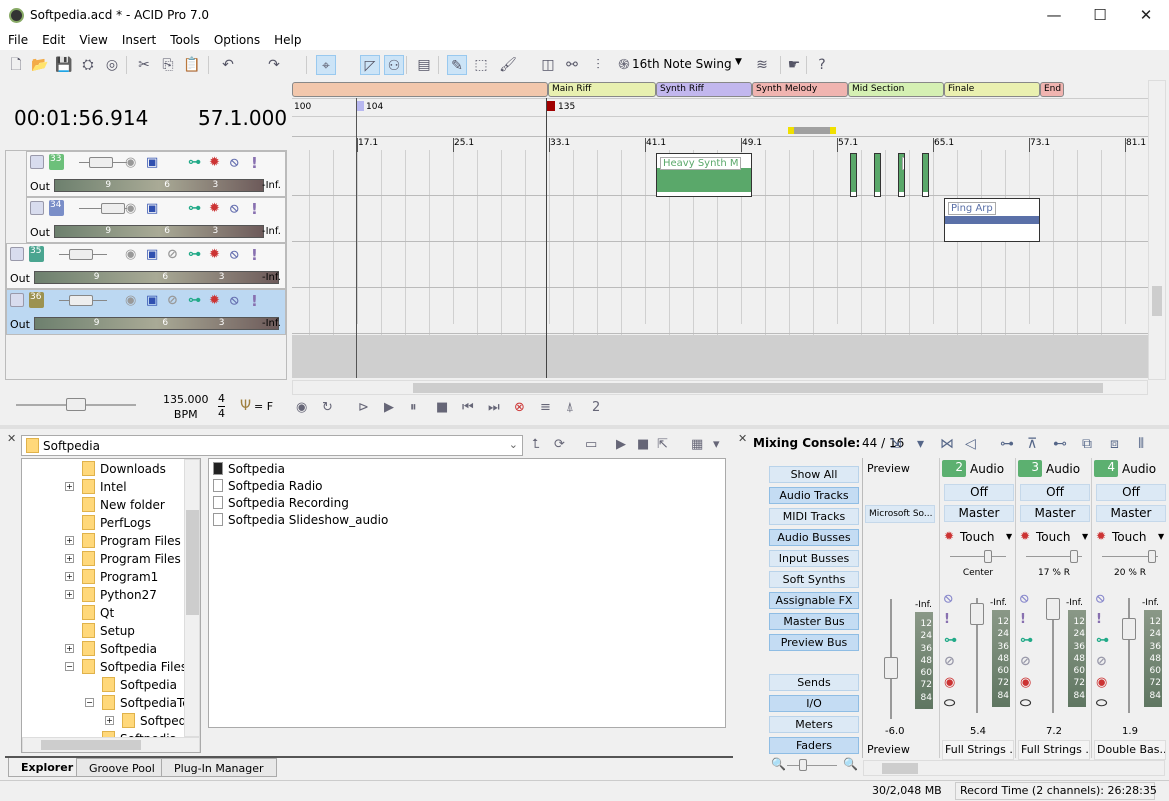  I want to click on close-icon: ✕, so click(11, 438).